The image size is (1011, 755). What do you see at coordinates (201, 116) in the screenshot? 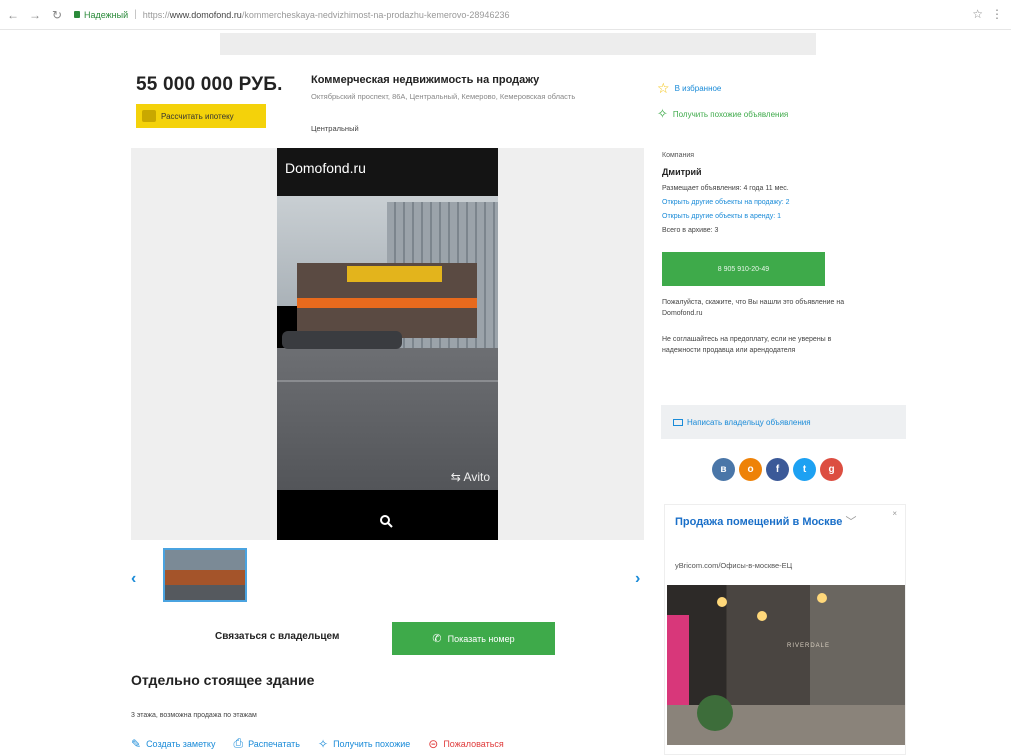
I see `mortgage-calculator-button: Рассчитать ипотеку` at bounding box center [201, 116].